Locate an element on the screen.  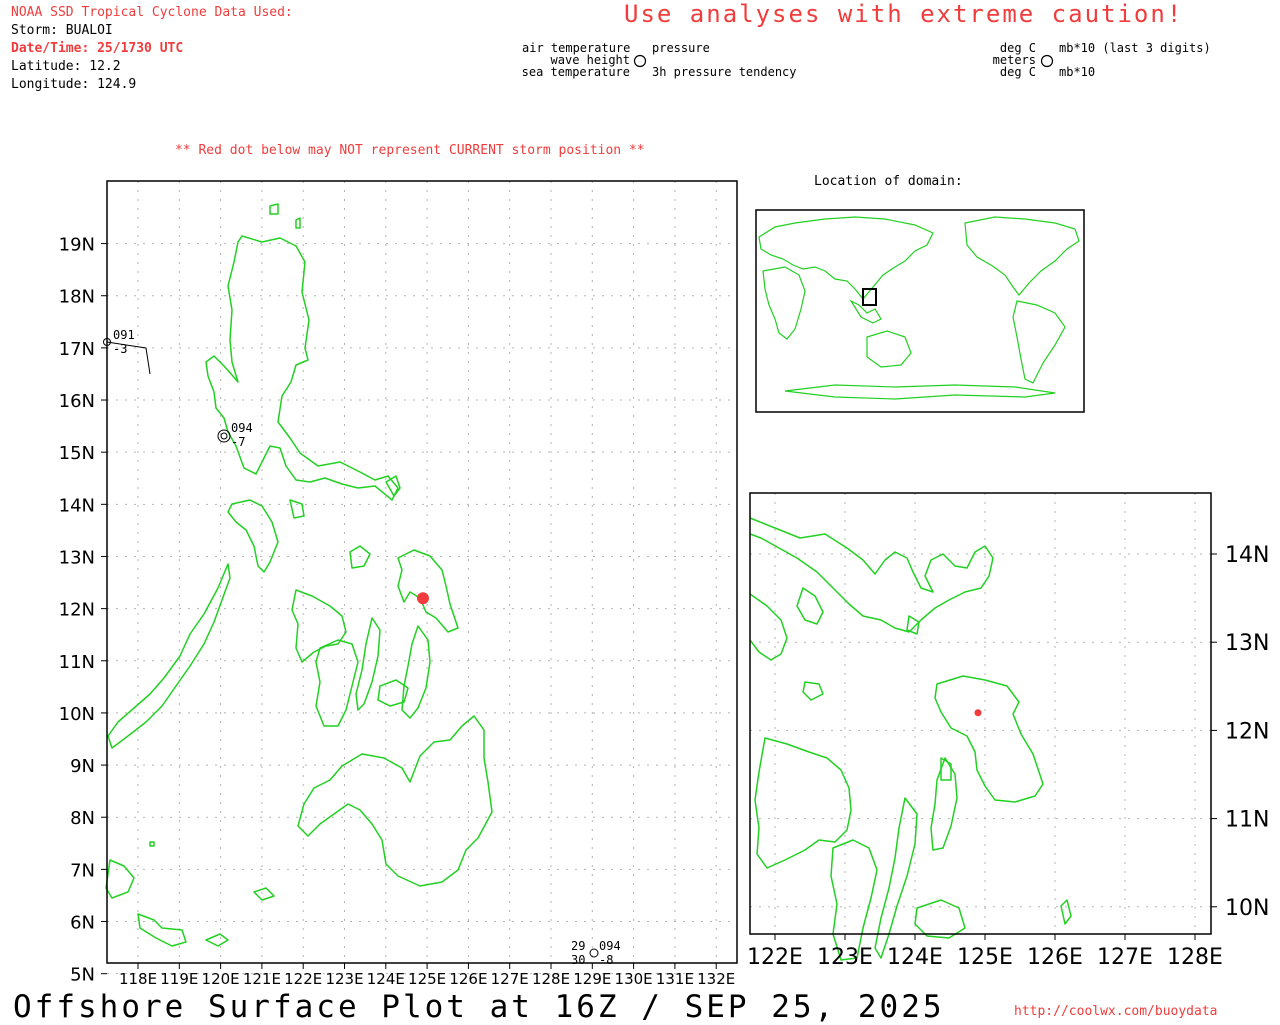
coastline-palawan is located at coordinates (169, 656).